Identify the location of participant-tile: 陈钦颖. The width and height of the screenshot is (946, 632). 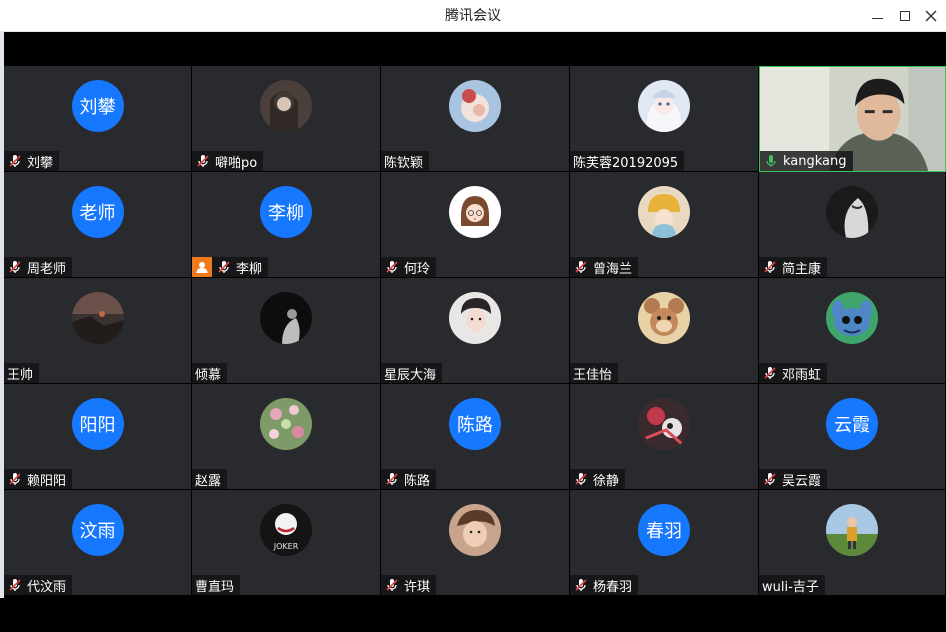
(475, 119).